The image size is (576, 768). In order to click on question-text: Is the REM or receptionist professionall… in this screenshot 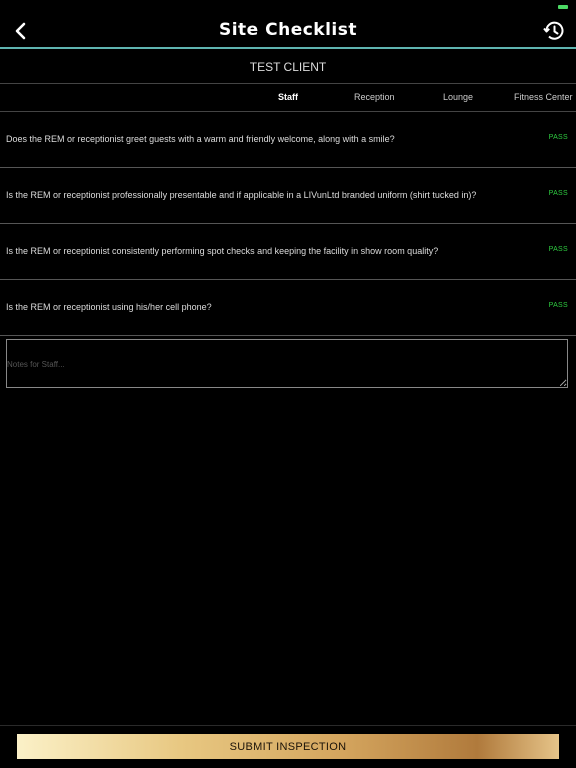, I will do `click(241, 195)`.